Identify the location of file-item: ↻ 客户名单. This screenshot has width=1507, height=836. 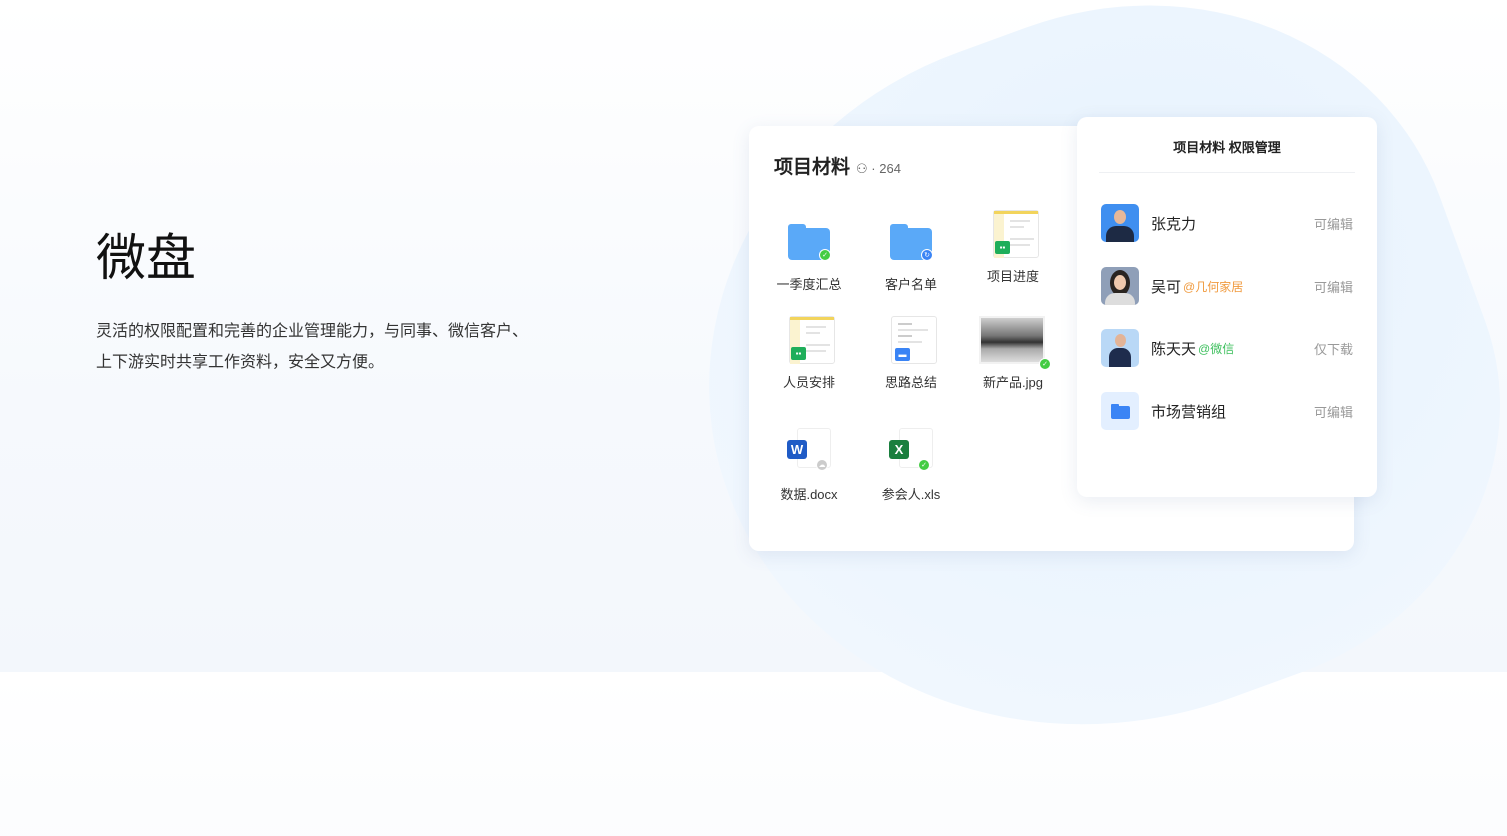
(911, 255).